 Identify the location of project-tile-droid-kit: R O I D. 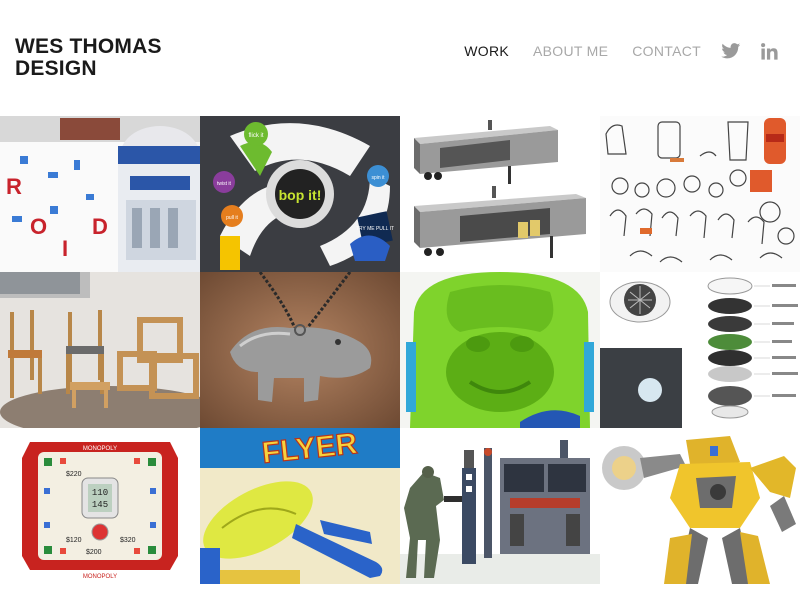
(100, 194).